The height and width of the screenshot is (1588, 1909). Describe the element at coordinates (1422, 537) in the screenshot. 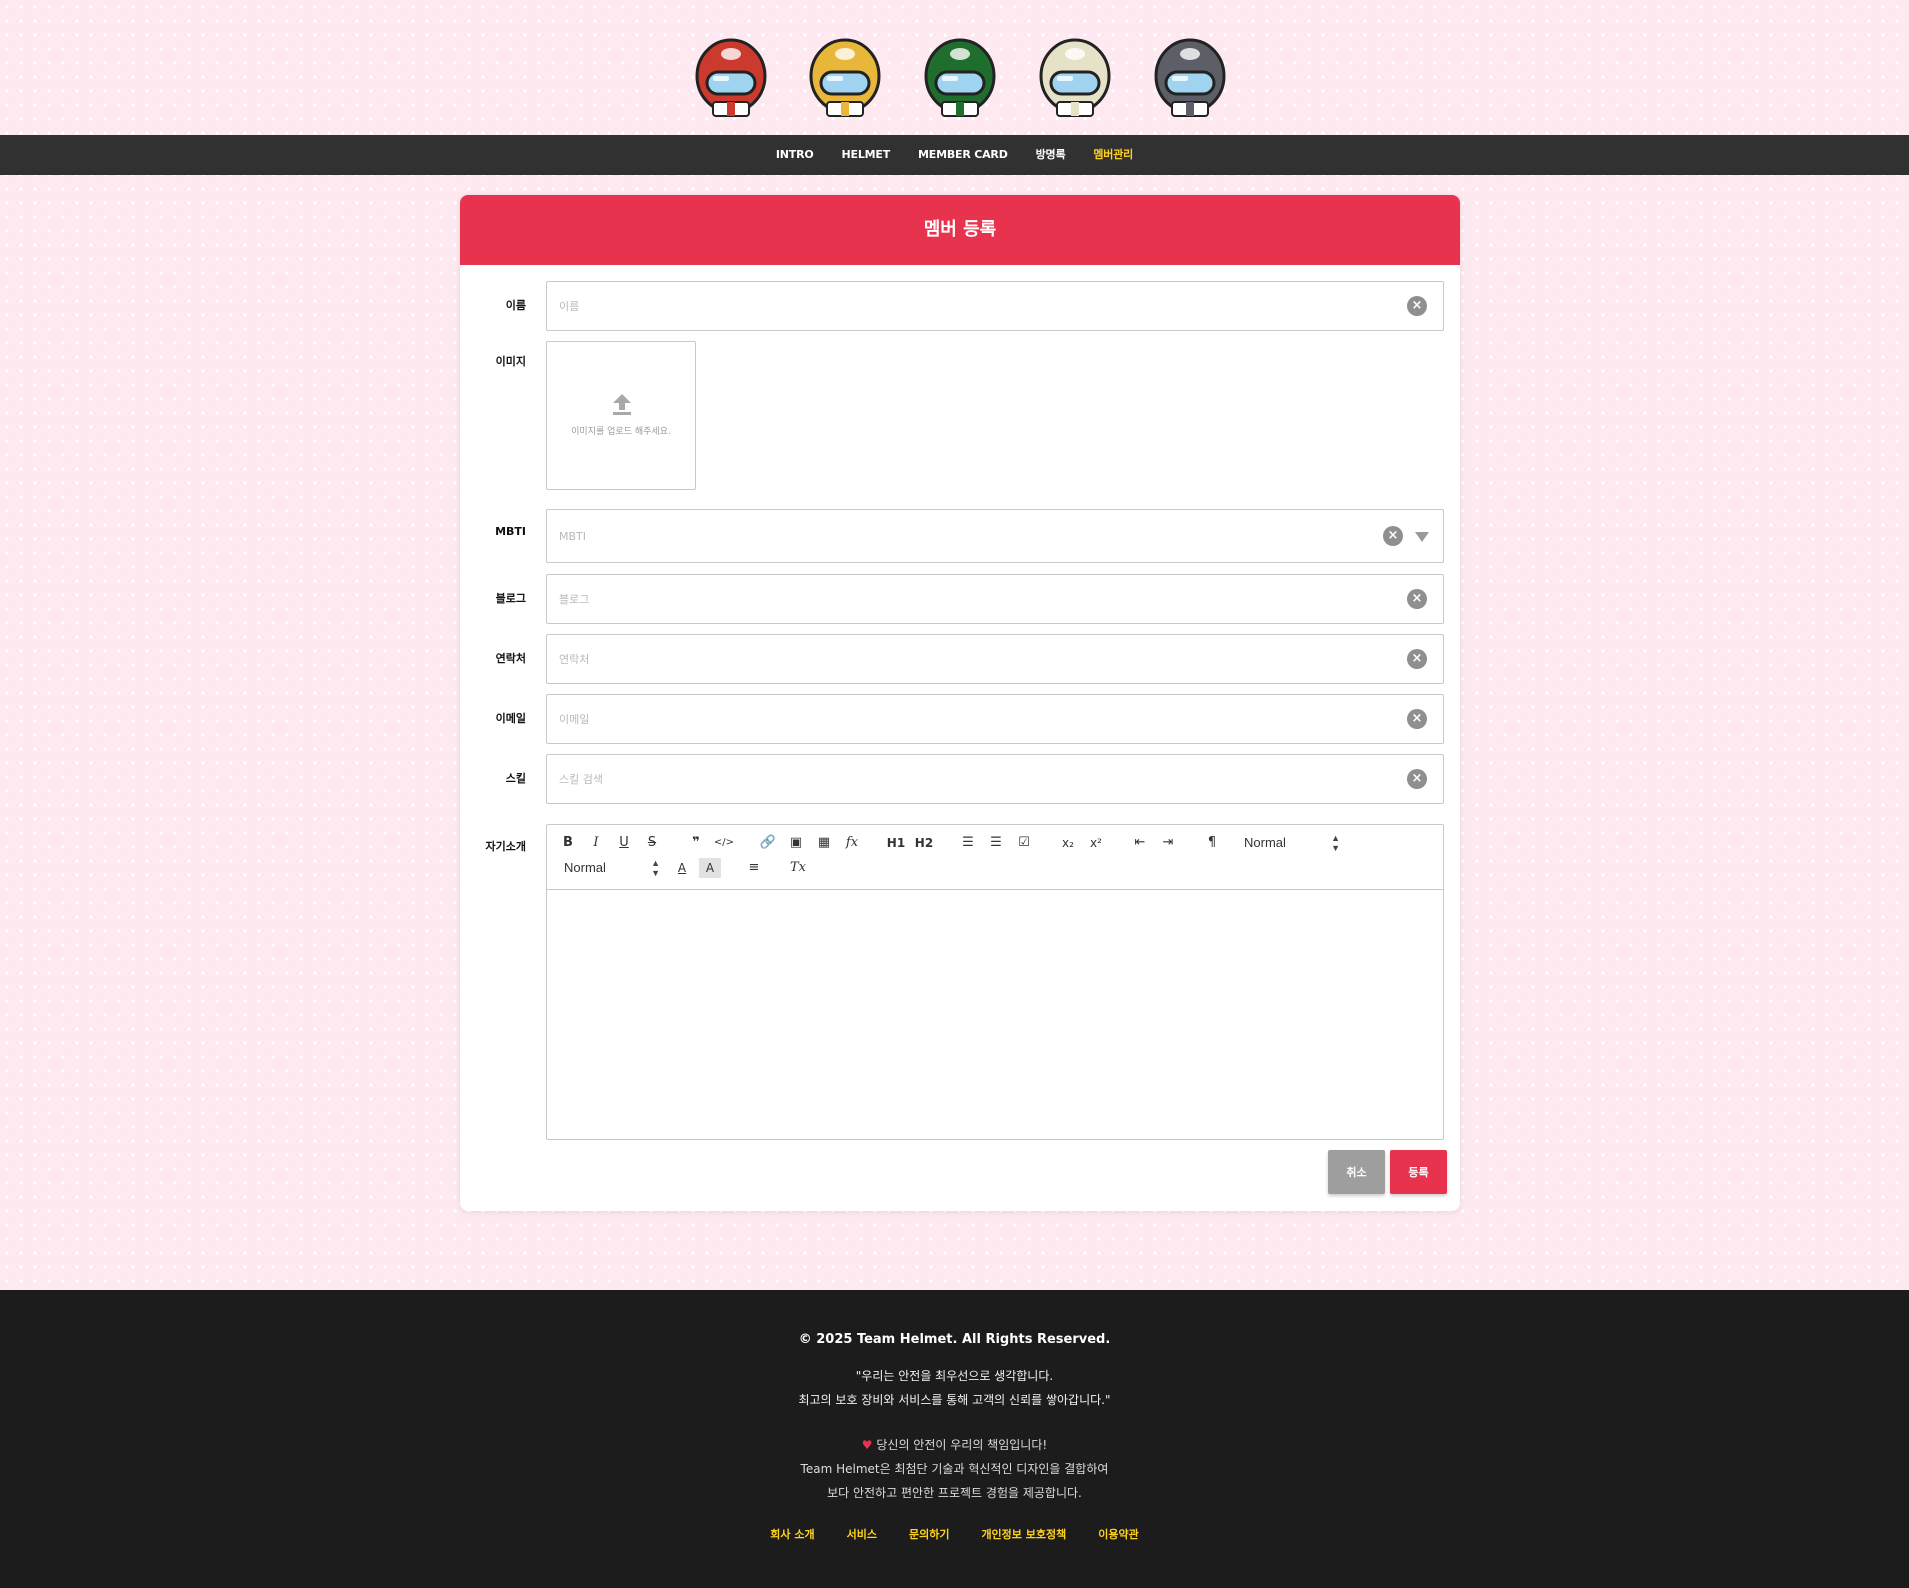

I see `dropdown-icon` at that location.